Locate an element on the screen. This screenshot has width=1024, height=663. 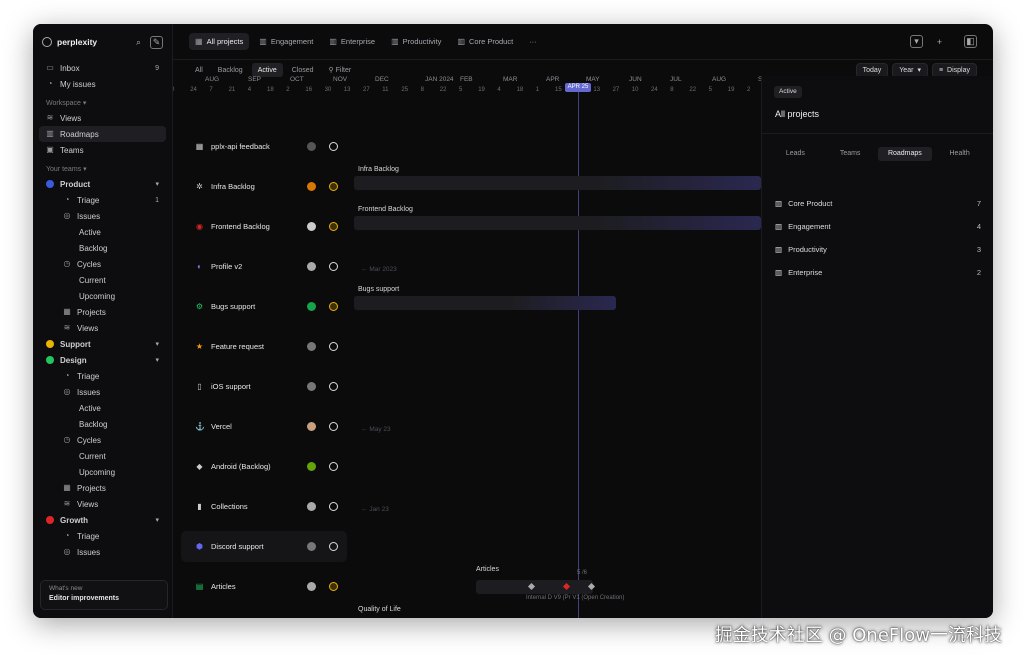
filter-closed: Closed is located at coordinates (303, 70).